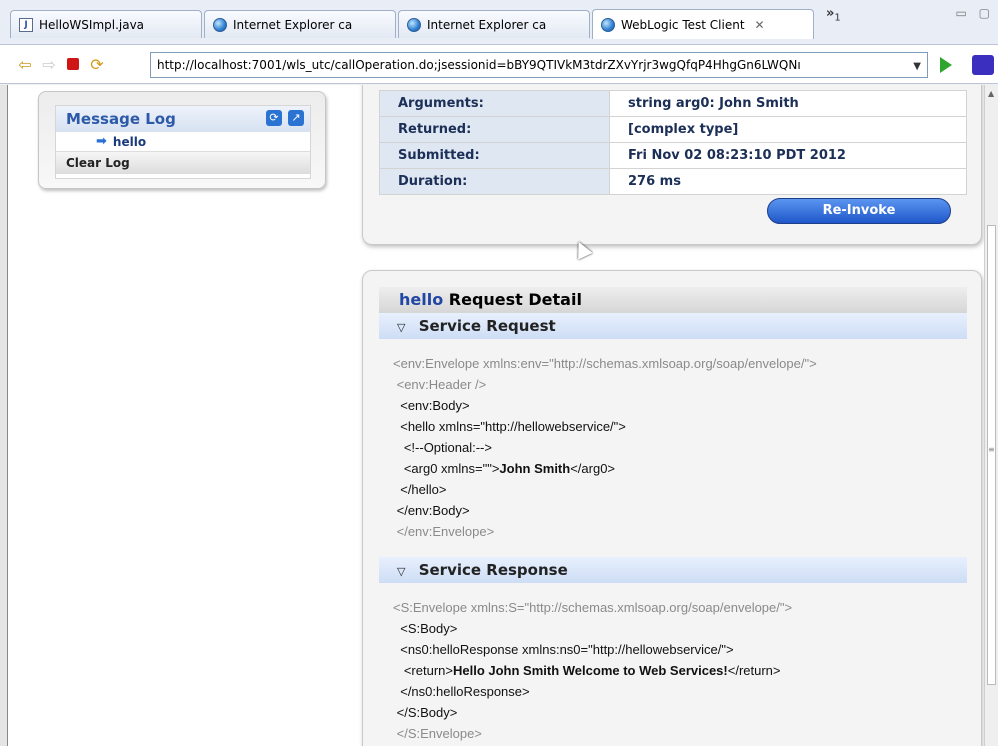 The height and width of the screenshot is (746, 998). What do you see at coordinates (983, 65) in the screenshot?
I see `toolbar-extension-icon` at bounding box center [983, 65].